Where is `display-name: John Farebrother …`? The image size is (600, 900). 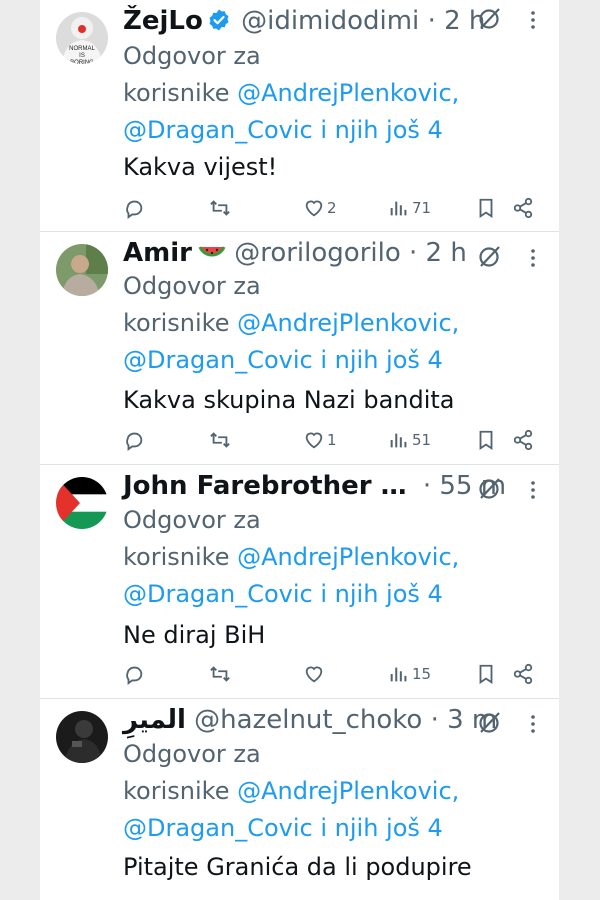 display-name: John Farebrother … is located at coordinates (265, 486).